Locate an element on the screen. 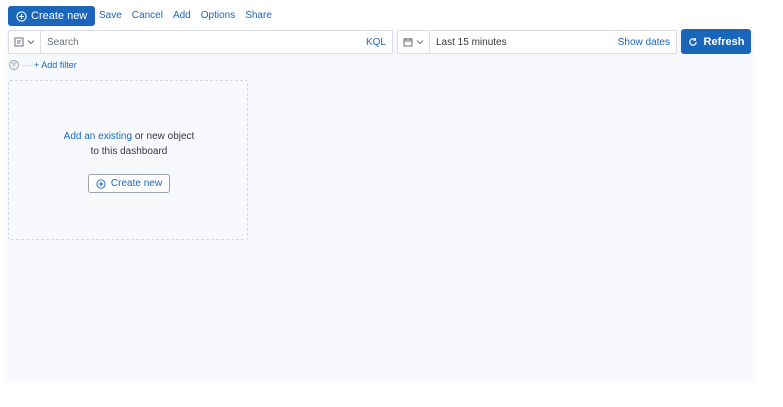  top-menu: Save Cancel Add Options Share is located at coordinates (185, 15).